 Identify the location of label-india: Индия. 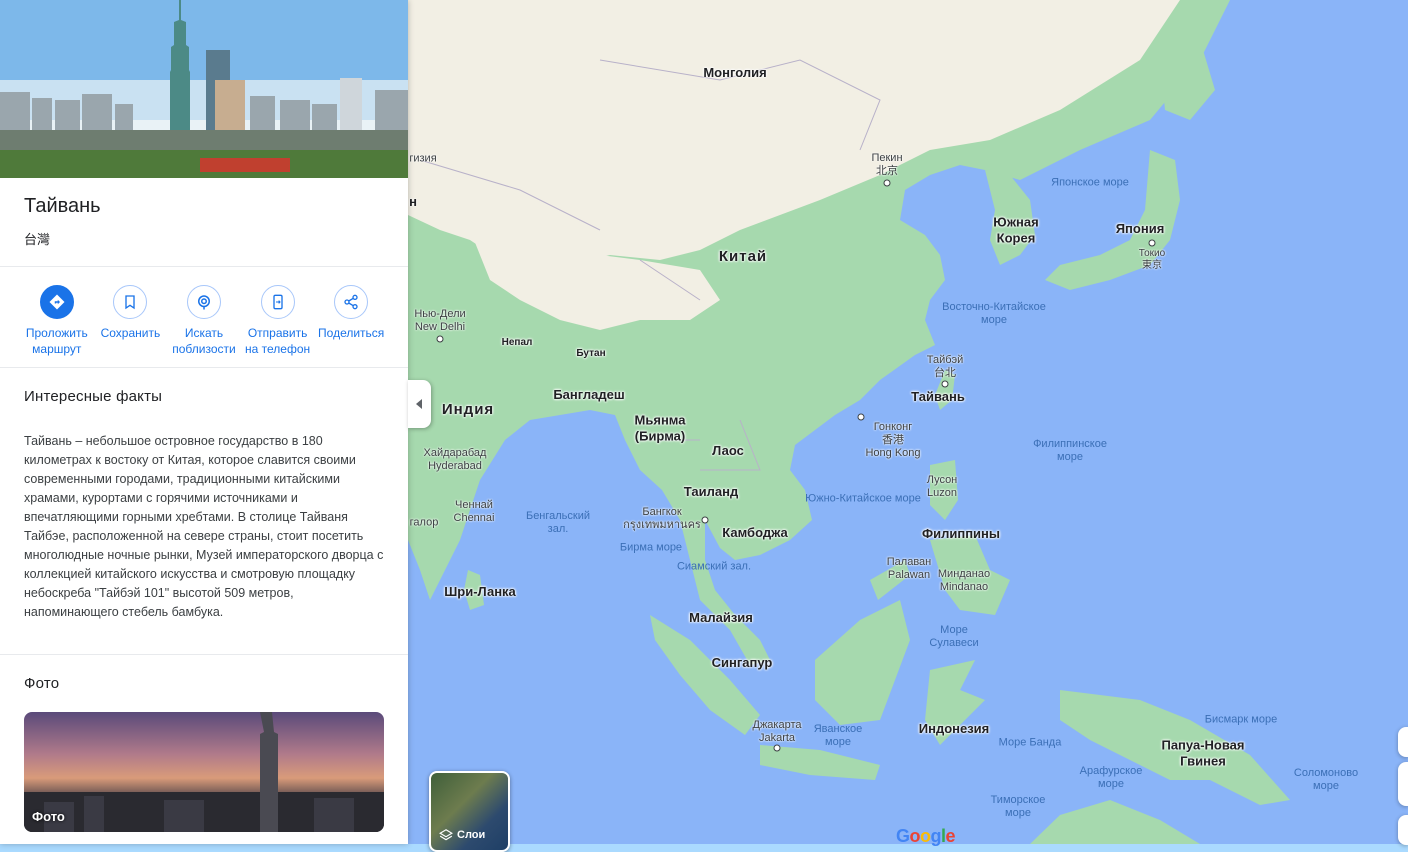
(468, 410).